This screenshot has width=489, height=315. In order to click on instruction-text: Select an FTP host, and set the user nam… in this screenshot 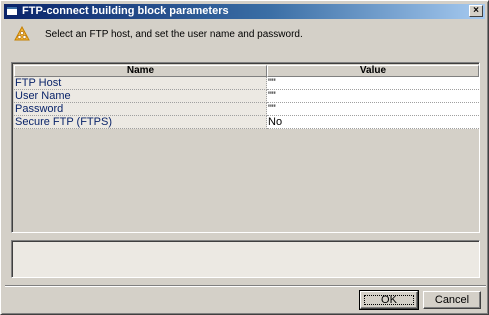, I will do `click(174, 34)`.